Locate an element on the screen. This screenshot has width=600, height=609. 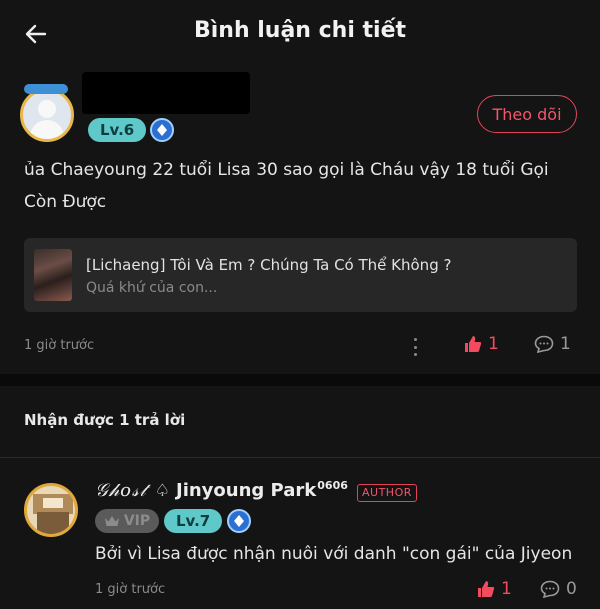
reply-author-name: 𝒢𝒽𝑜𝓈𝓉 ♤ Jinyoung Park 0606 is located at coordinates (221, 490).